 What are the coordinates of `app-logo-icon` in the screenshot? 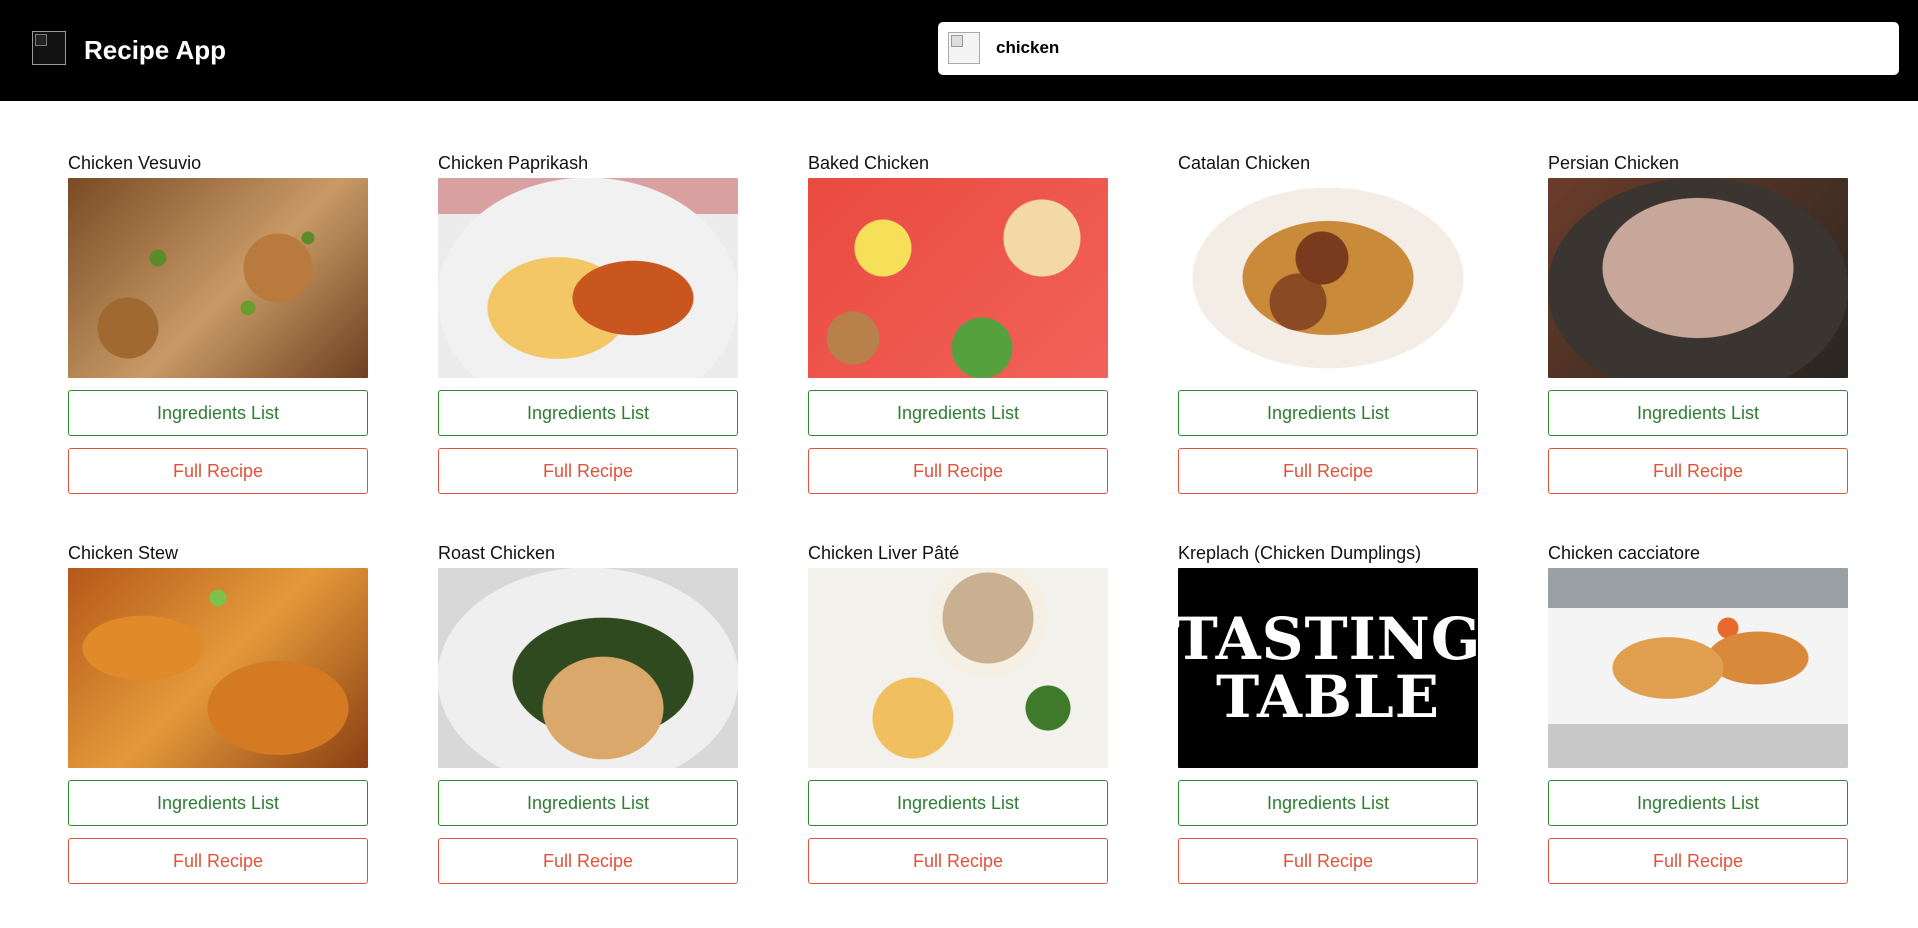 It's located at (49, 48).